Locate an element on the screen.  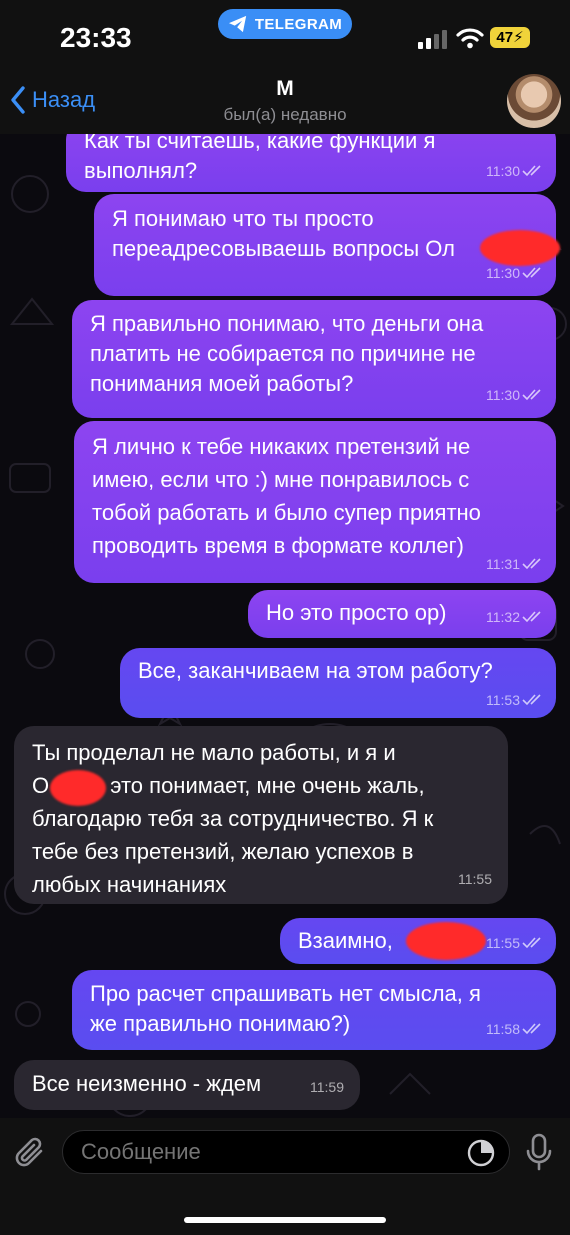
chat-last-seen: был(а) недавно is located at coordinates (285, 114).